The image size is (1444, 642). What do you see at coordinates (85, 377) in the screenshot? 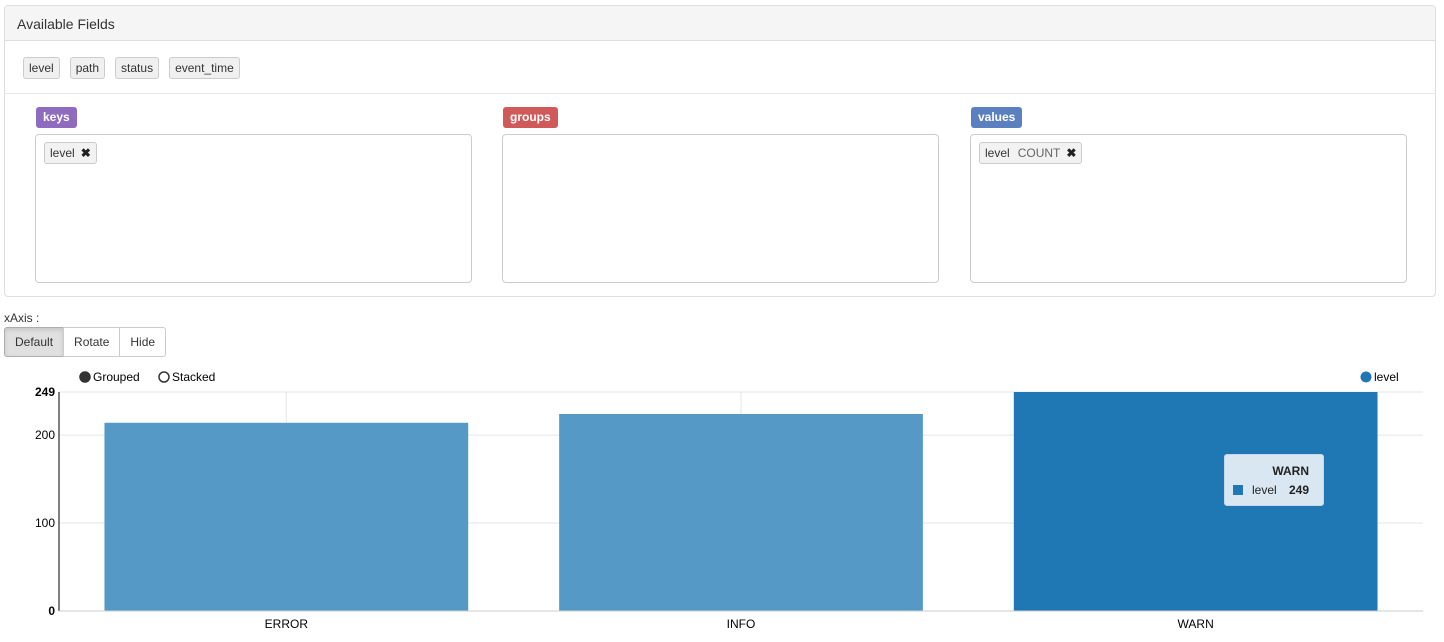
I see `mode-grouped-radio` at bounding box center [85, 377].